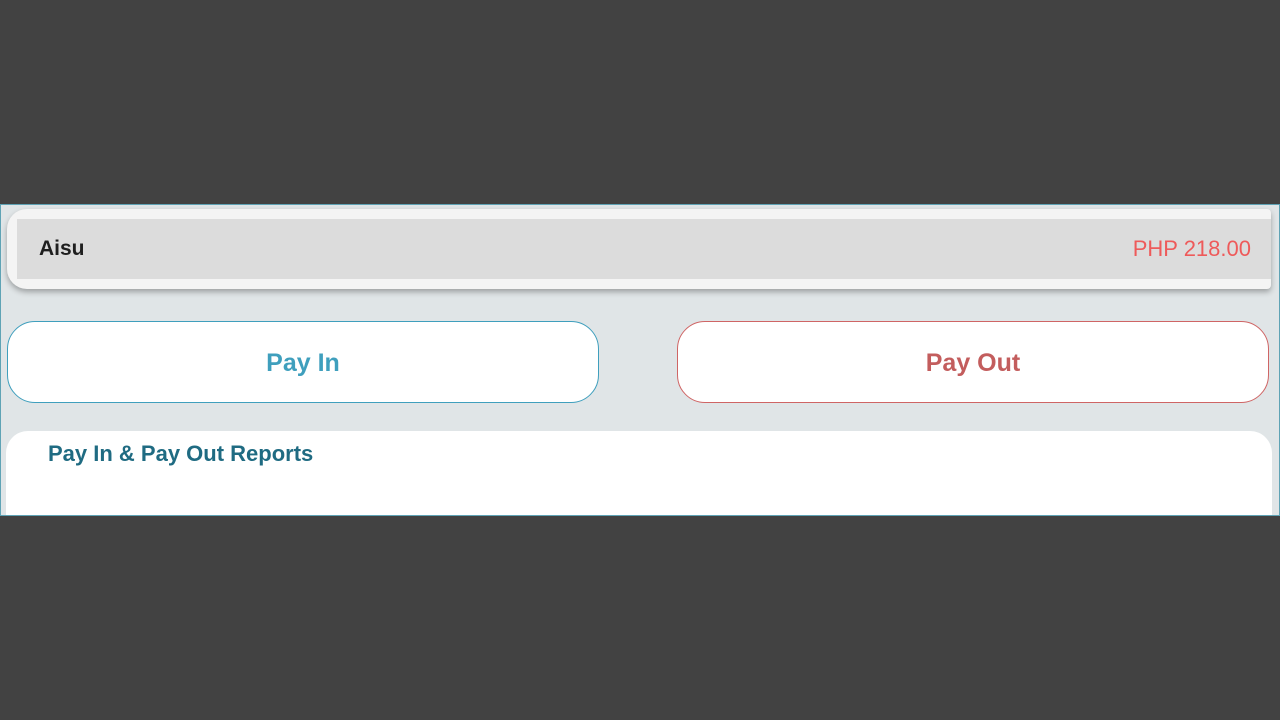 The height and width of the screenshot is (720, 1280). I want to click on pay-out-button: Pay Out, so click(973, 362).